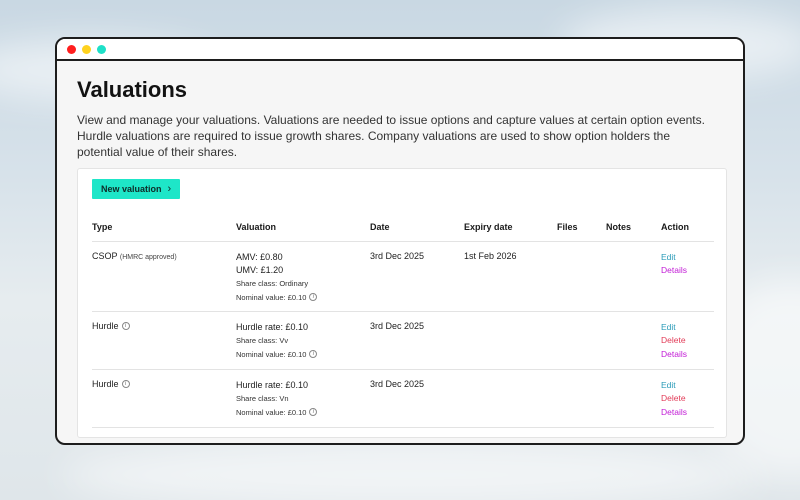 This screenshot has width=800, height=500. I want to click on minimize-window-button, so click(86, 49).